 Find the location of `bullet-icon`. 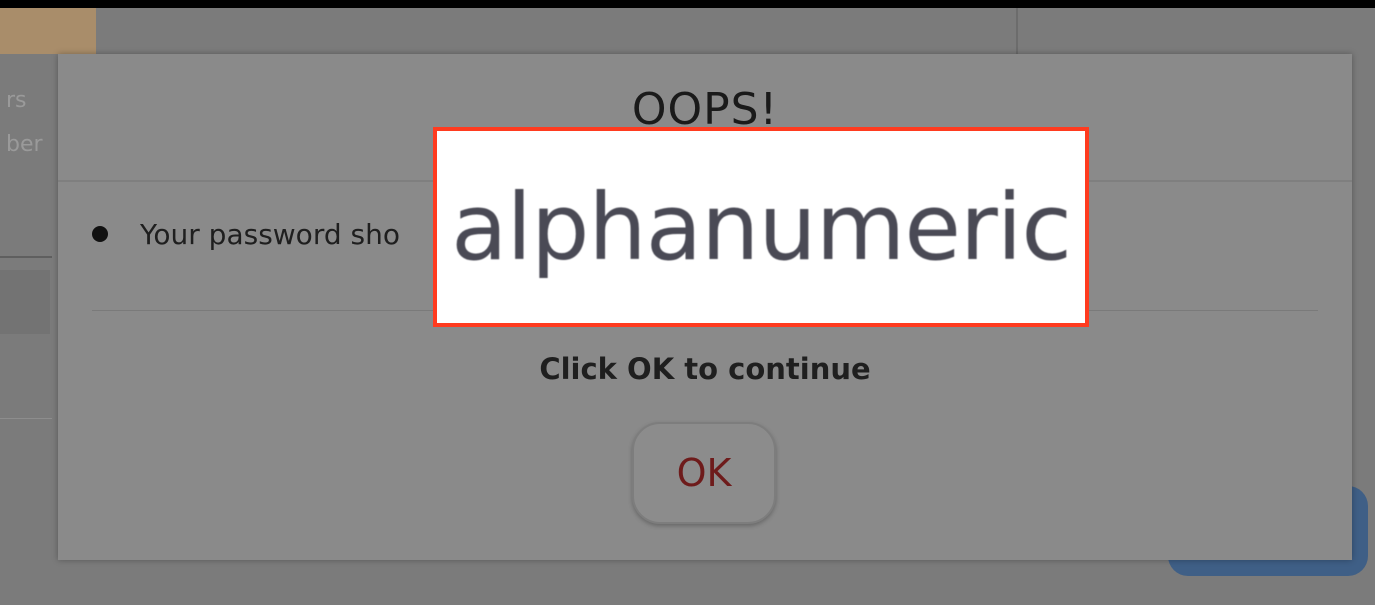

bullet-icon is located at coordinates (100, 234).